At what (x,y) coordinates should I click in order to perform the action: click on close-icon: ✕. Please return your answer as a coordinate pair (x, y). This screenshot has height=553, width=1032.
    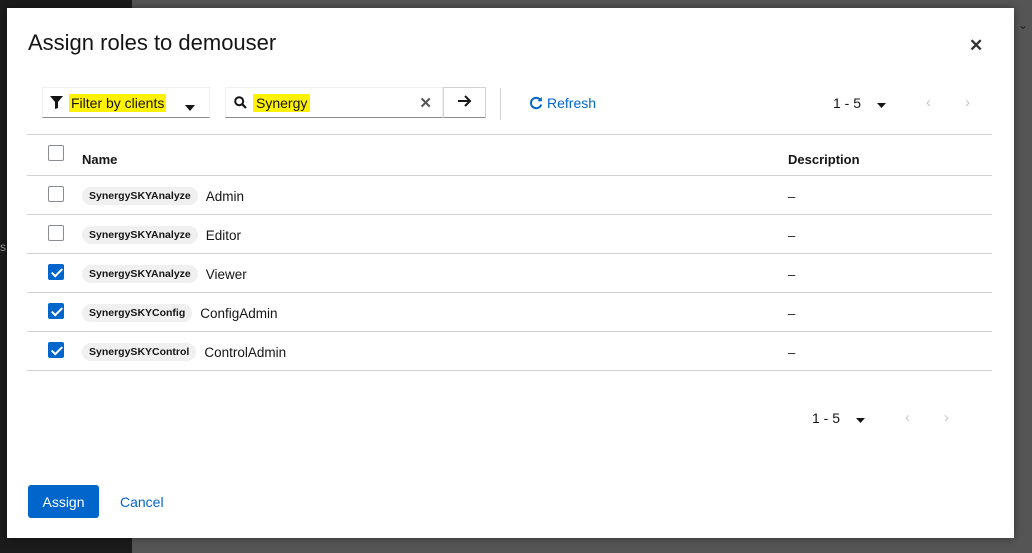
    Looking at the image, I should click on (976, 45).